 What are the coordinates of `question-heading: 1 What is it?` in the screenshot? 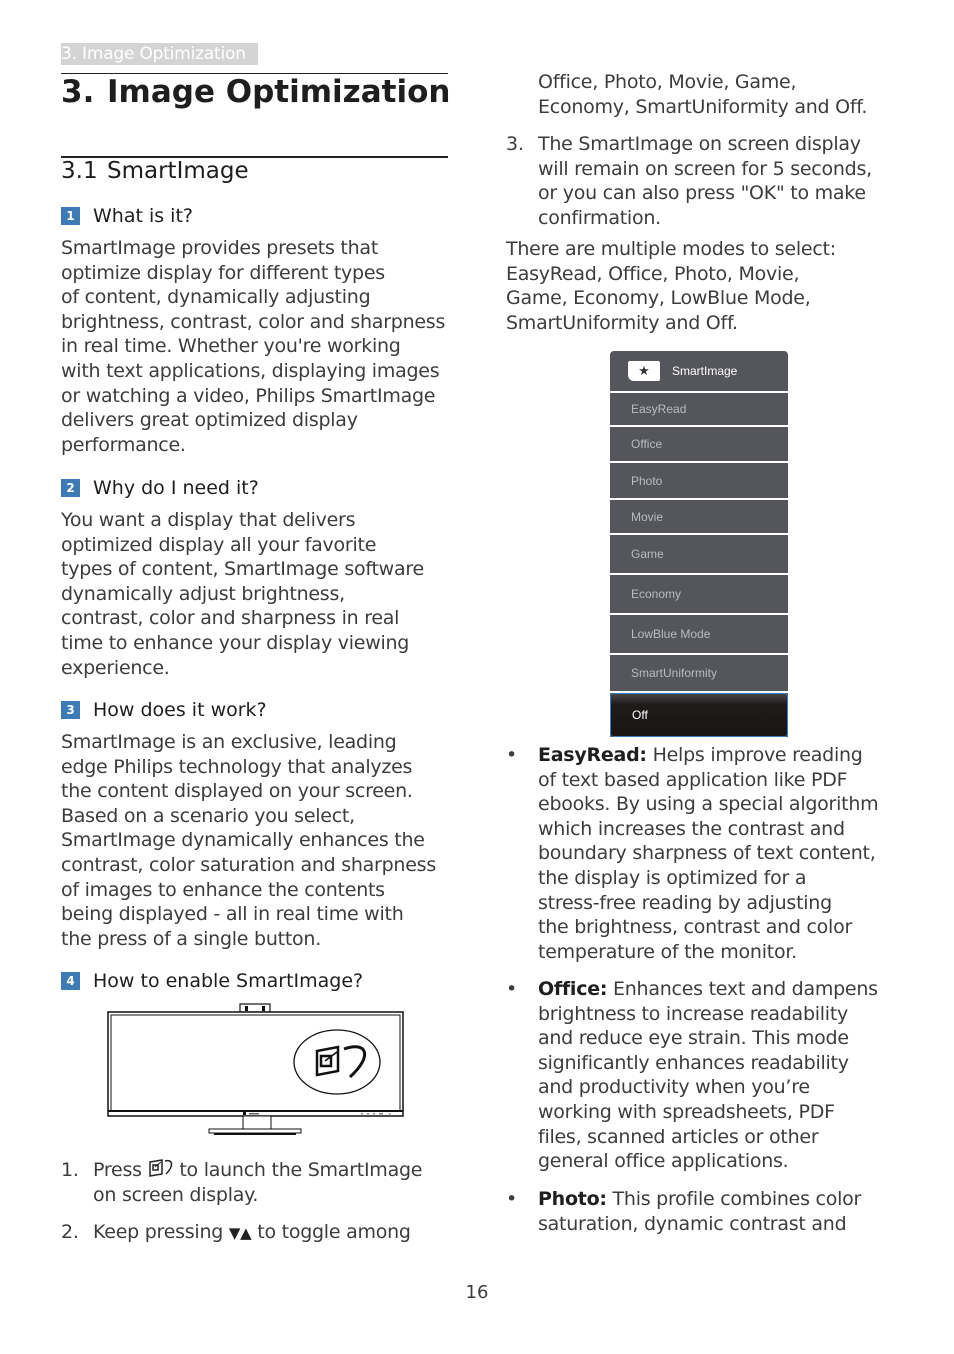 It's located at (127, 216).